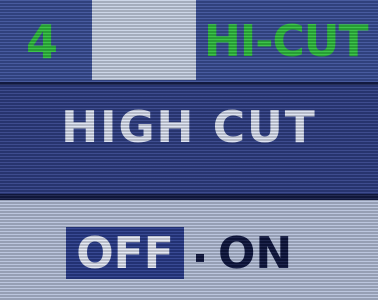  I want to click on menu-name: HI-CUT, so click(286, 41).